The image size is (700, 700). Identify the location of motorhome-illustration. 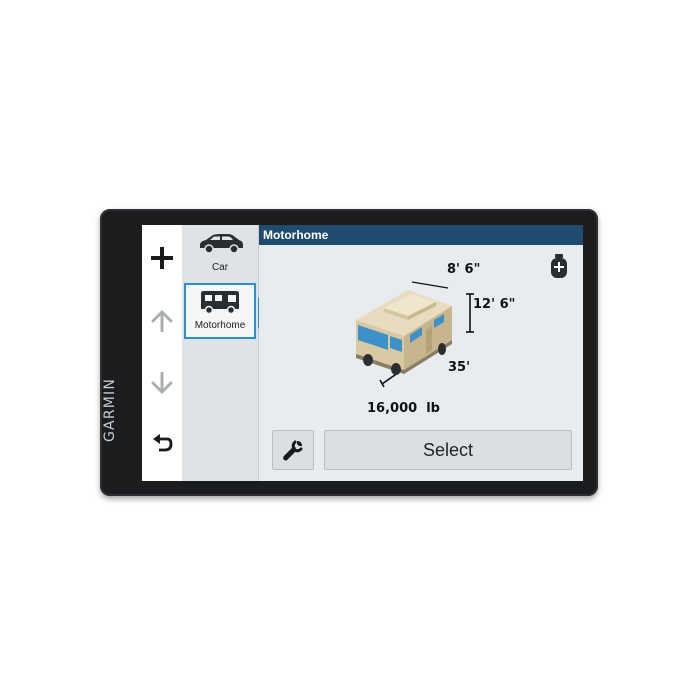
(415, 334).